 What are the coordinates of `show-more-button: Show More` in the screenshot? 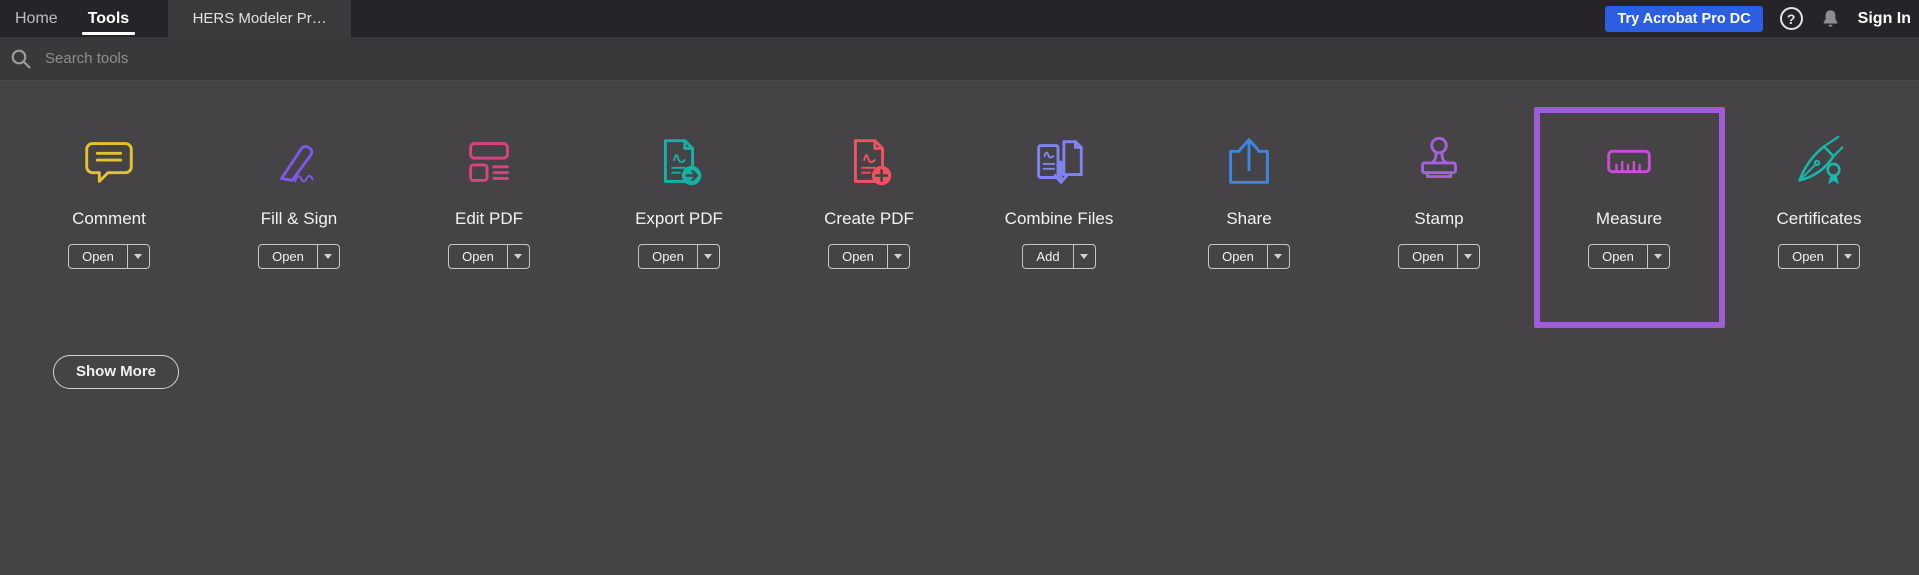 It's located at (116, 372).